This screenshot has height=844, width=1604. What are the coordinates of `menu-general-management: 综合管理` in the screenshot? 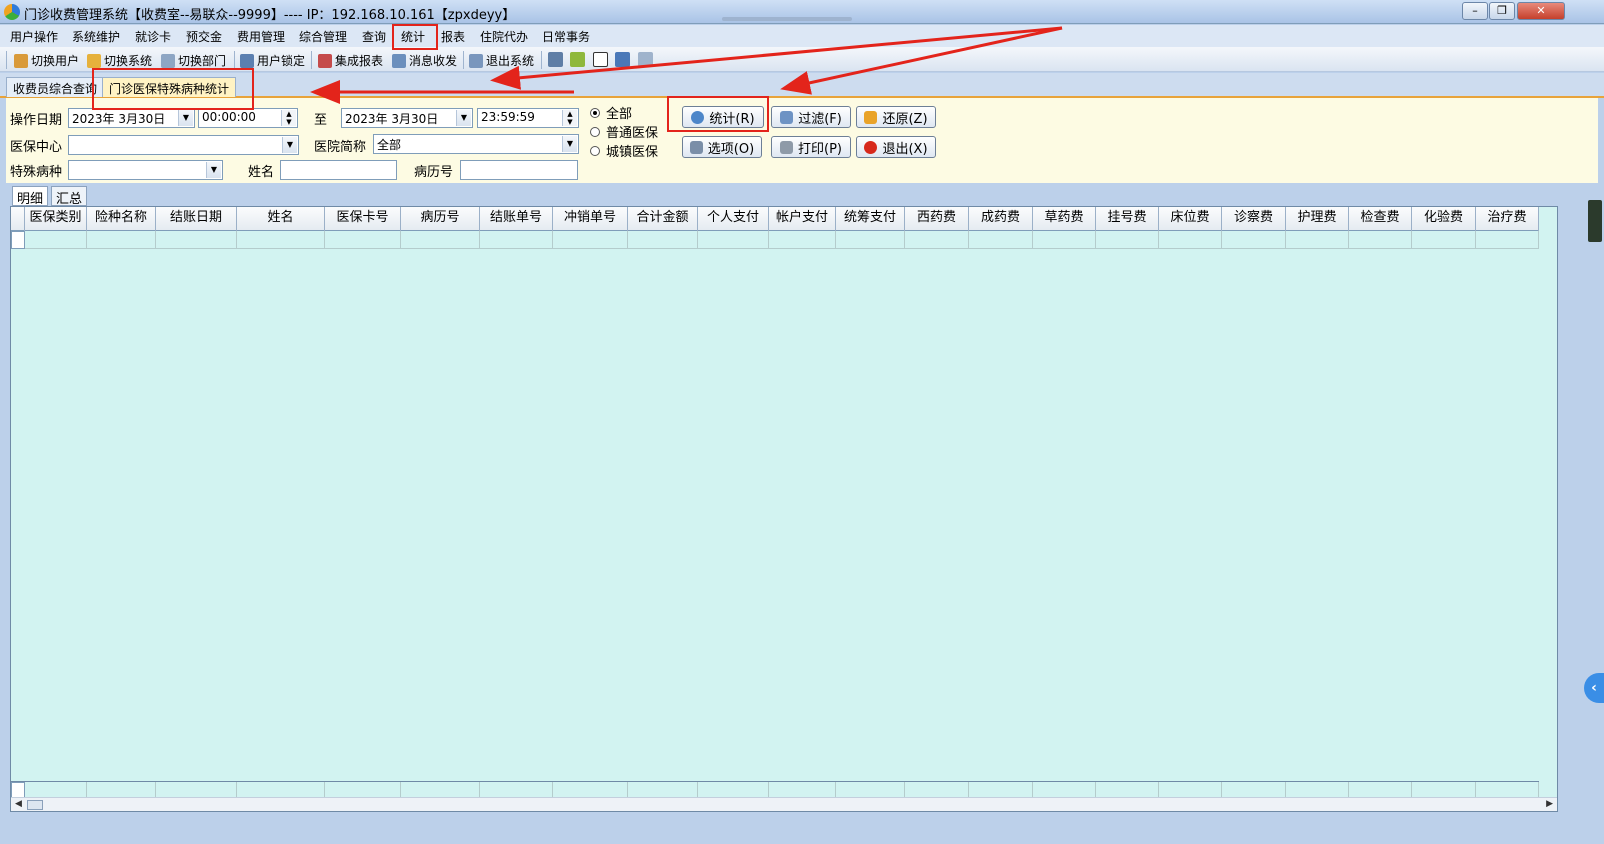 It's located at (323, 36).